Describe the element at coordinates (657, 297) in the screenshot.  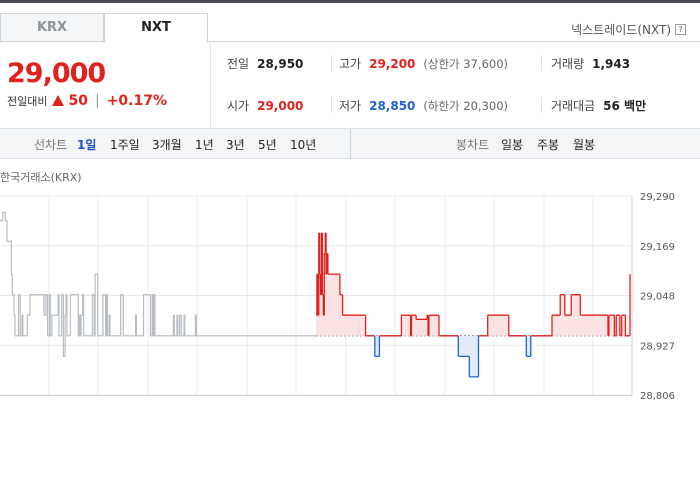
I see `y-tick-label: 29,048` at that location.